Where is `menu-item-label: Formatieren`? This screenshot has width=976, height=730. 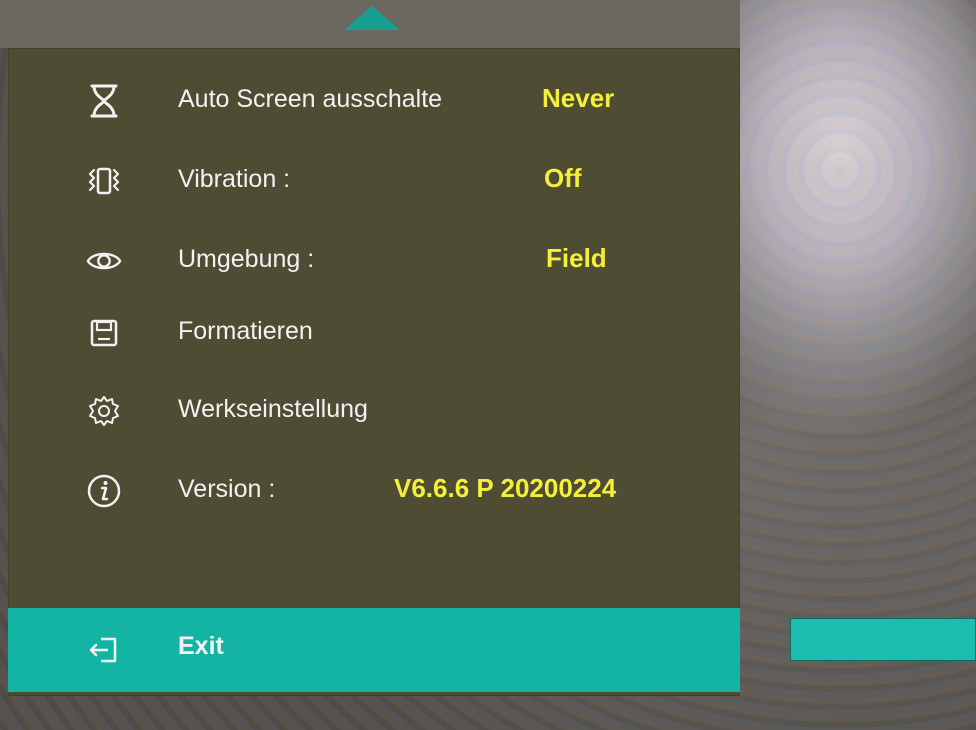 menu-item-label: Formatieren is located at coordinates (245, 331).